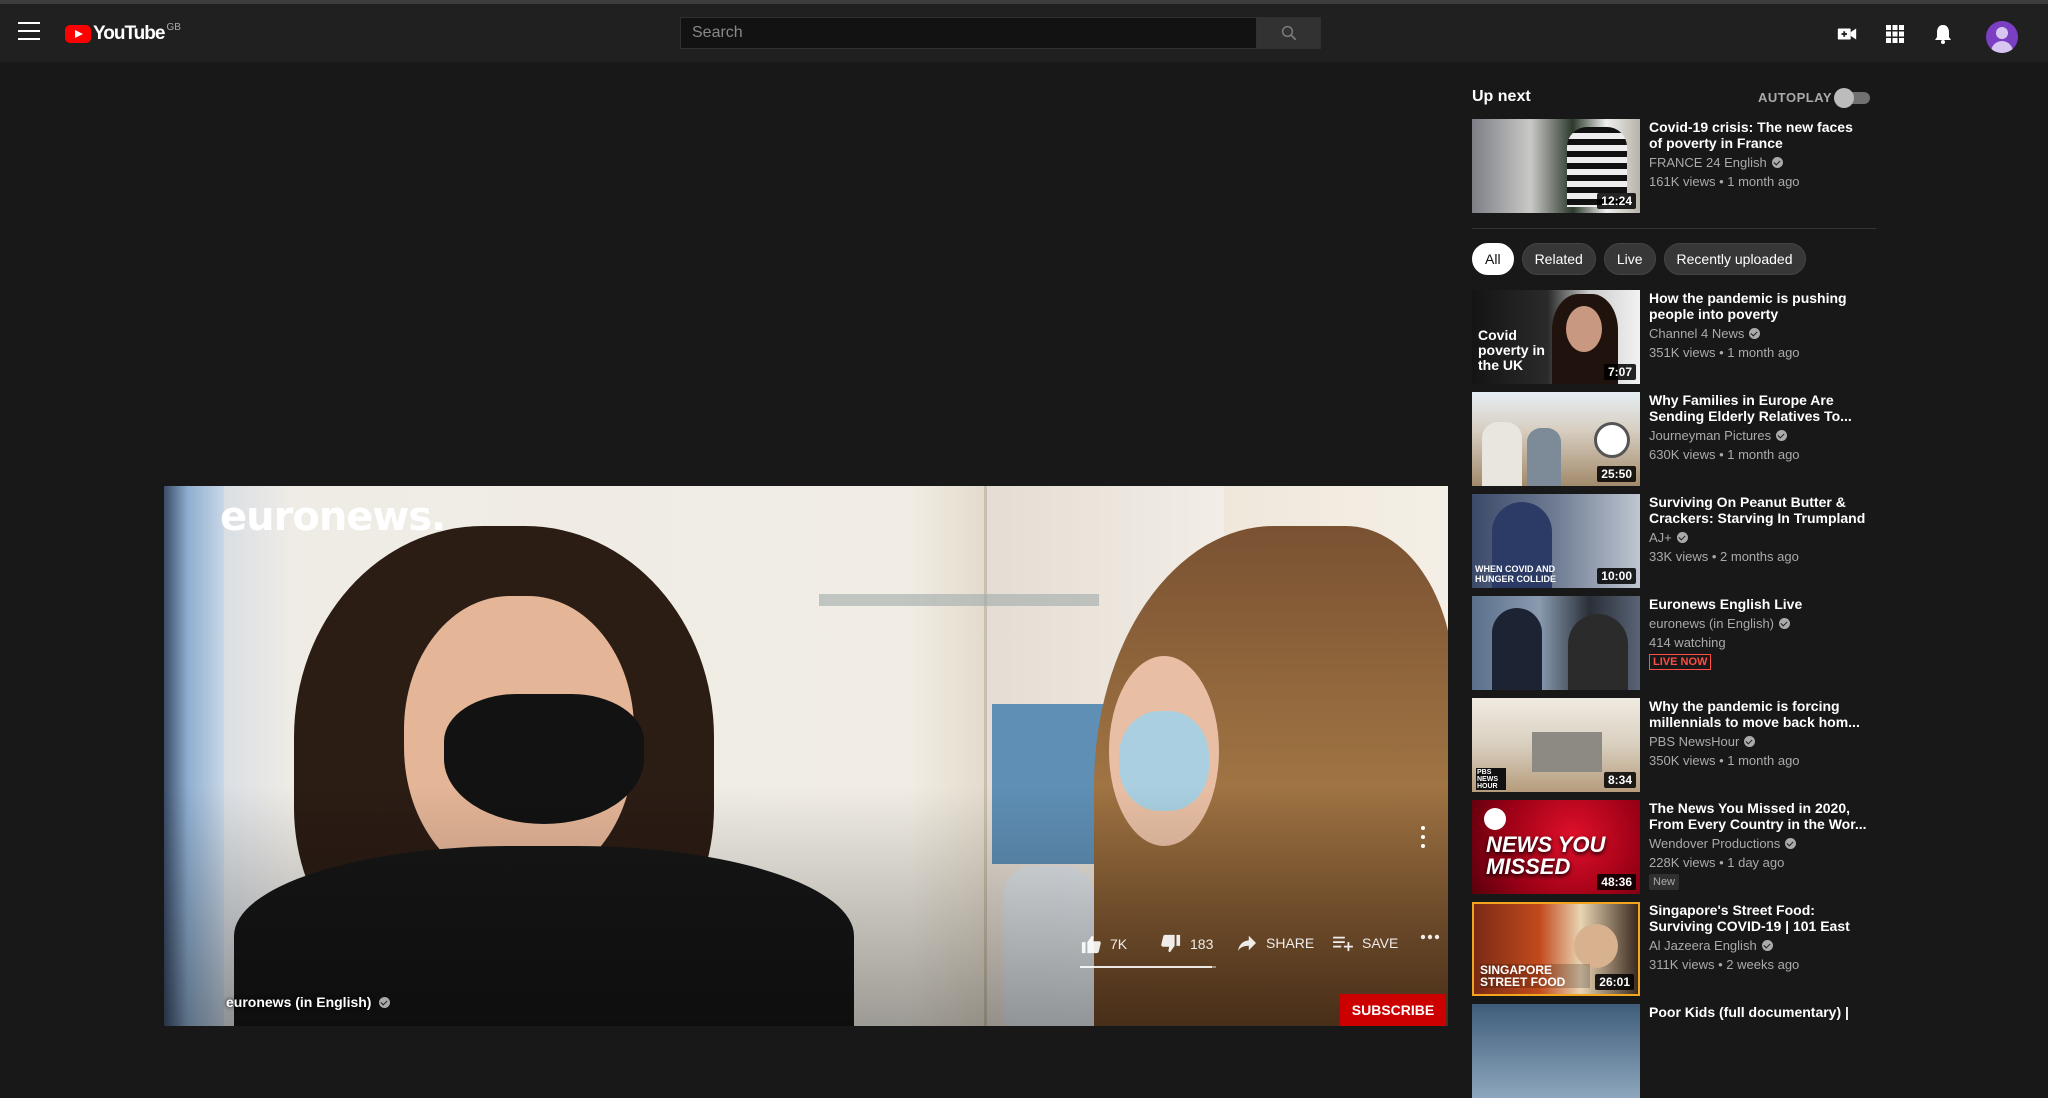 The height and width of the screenshot is (1098, 2048). I want to click on video-title: Surviving On Peanut Butter & Crackers, so click(1759, 510).